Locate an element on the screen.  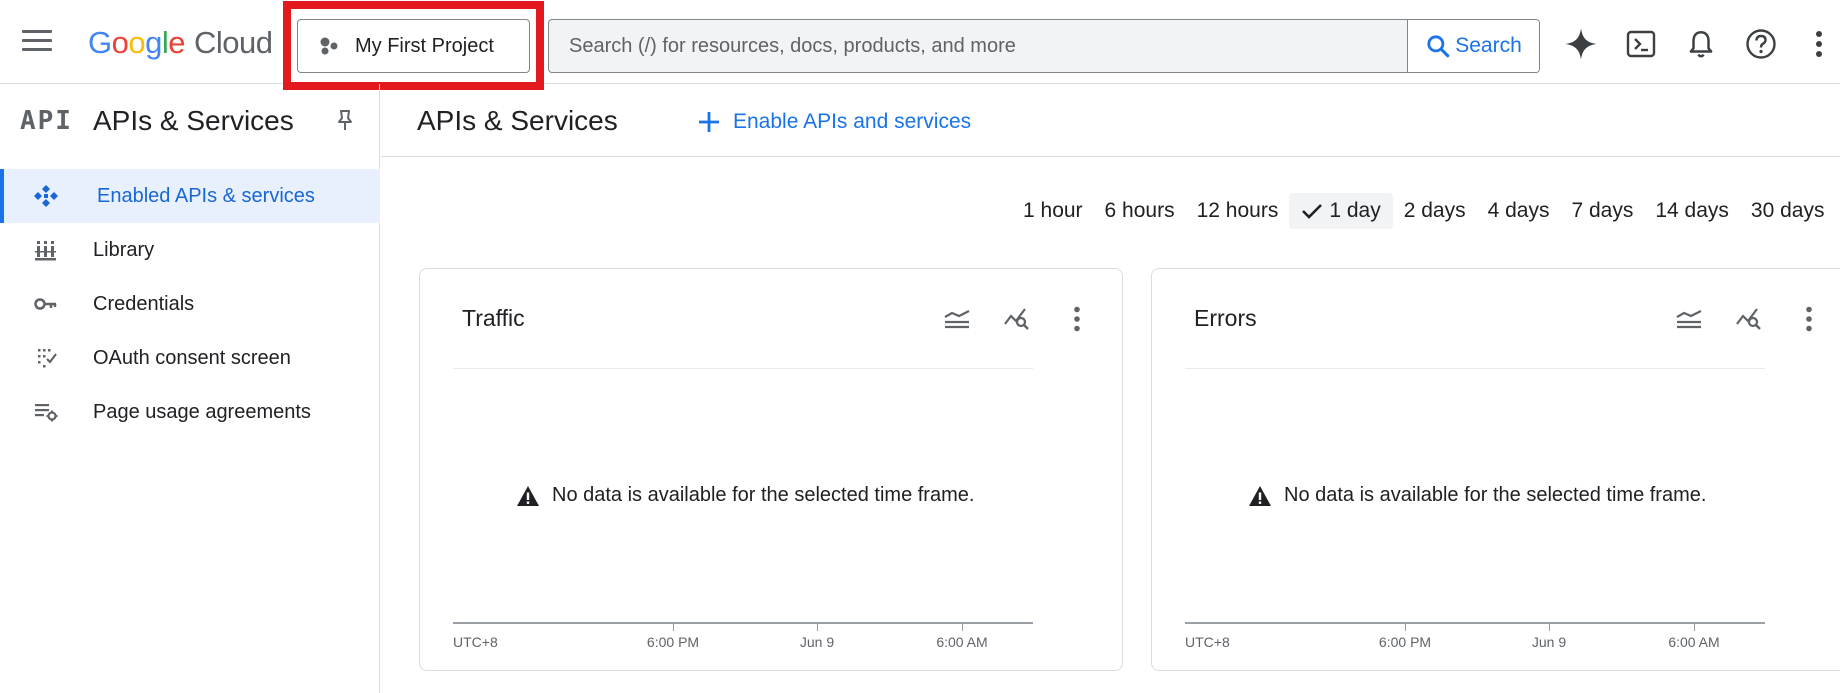
sidebar-item-oauth: OAuth consent screen is located at coordinates (190, 358).